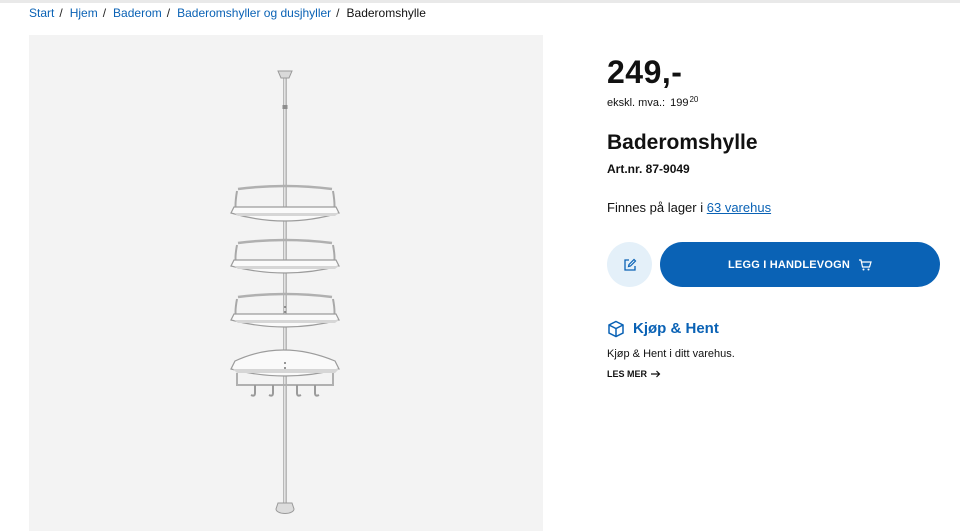 Image resolution: width=960 pixels, height=531 pixels. I want to click on click-collect-title: Kjøp & Hent, so click(676, 328).